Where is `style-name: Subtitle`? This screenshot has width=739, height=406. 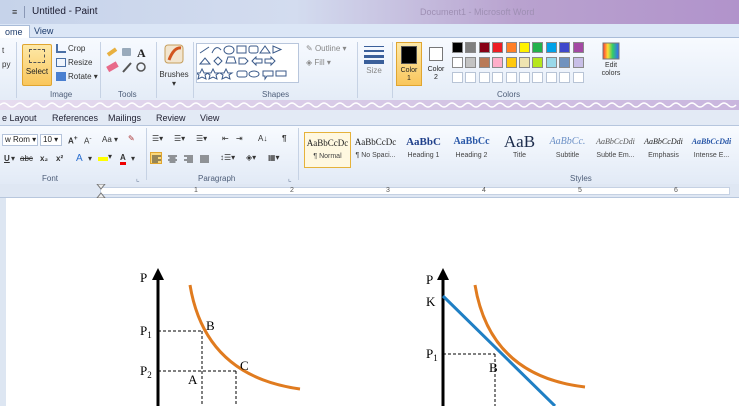
style-name: Subtitle is located at coordinates (567, 155).